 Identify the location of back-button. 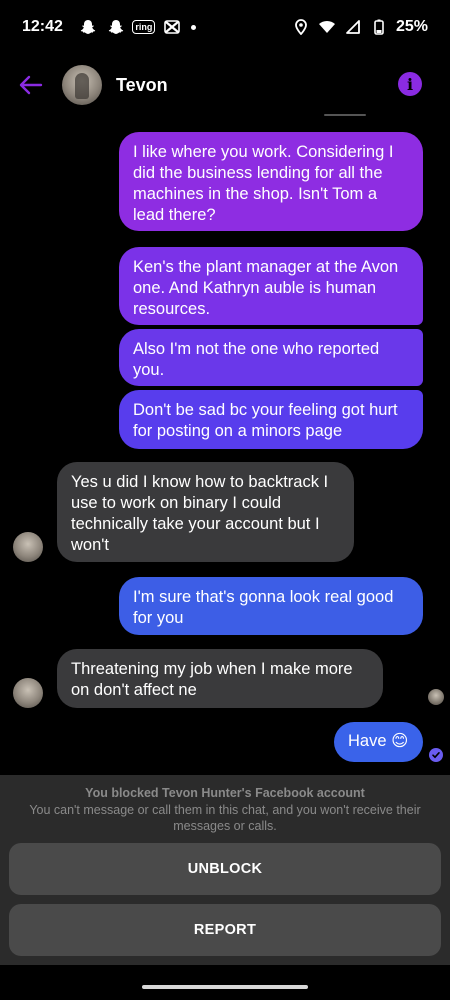
(31, 85).